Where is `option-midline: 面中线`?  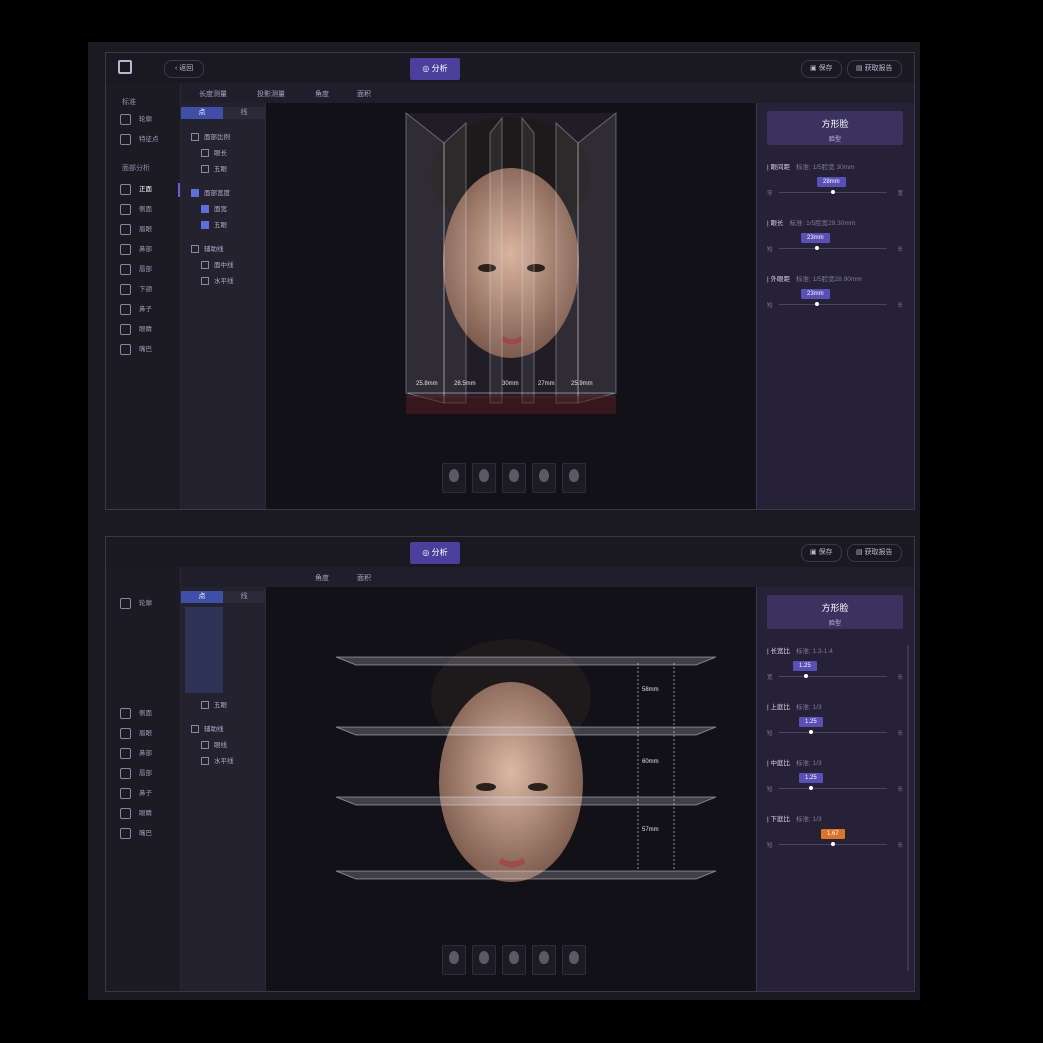 option-midline: 面中线 is located at coordinates (217, 264).